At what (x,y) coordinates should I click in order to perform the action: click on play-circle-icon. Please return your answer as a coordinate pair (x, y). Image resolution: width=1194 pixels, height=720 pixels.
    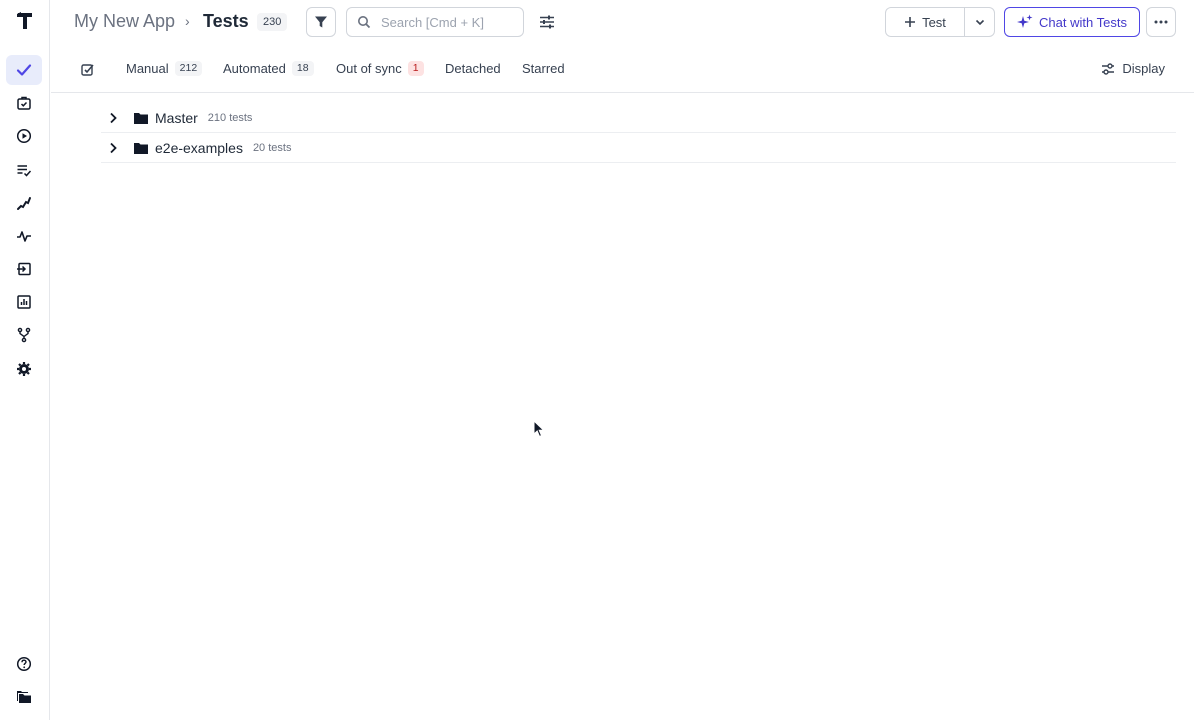
    Looking at the image, I should click on (24, 136).